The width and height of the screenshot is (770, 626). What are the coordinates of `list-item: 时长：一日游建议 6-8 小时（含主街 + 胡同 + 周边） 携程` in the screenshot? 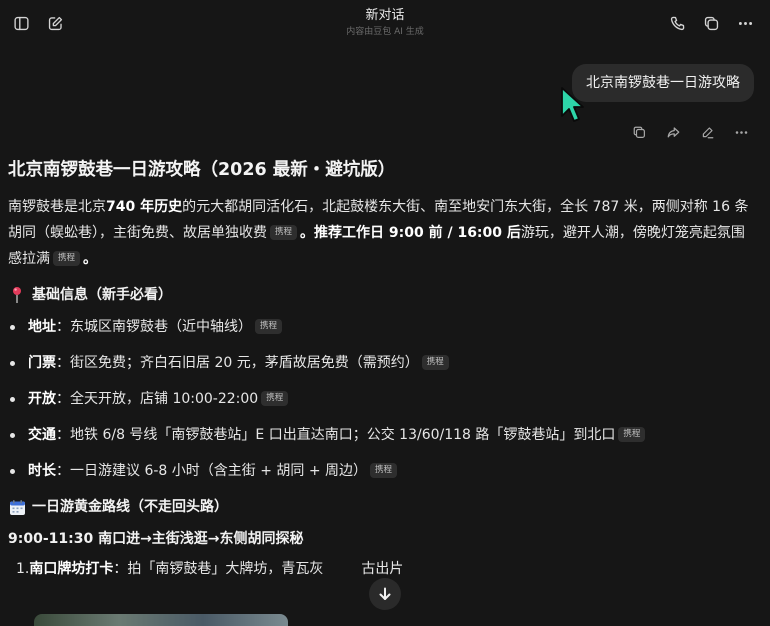 It's located at (380, 471).